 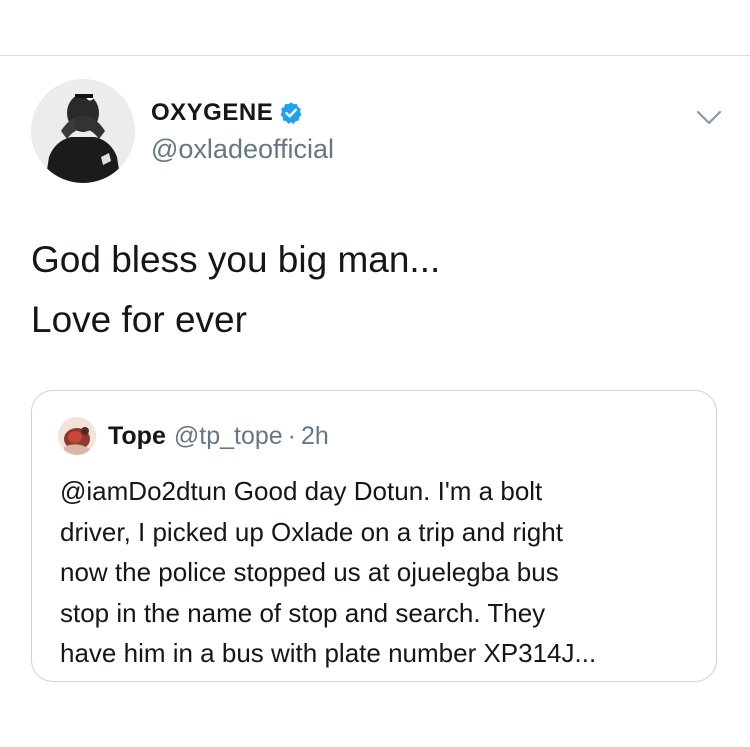 I want to click on quoted-text-line: @iamDo2dtun Good day Dotun. I'm a bolt, so click(x=301, y=491).